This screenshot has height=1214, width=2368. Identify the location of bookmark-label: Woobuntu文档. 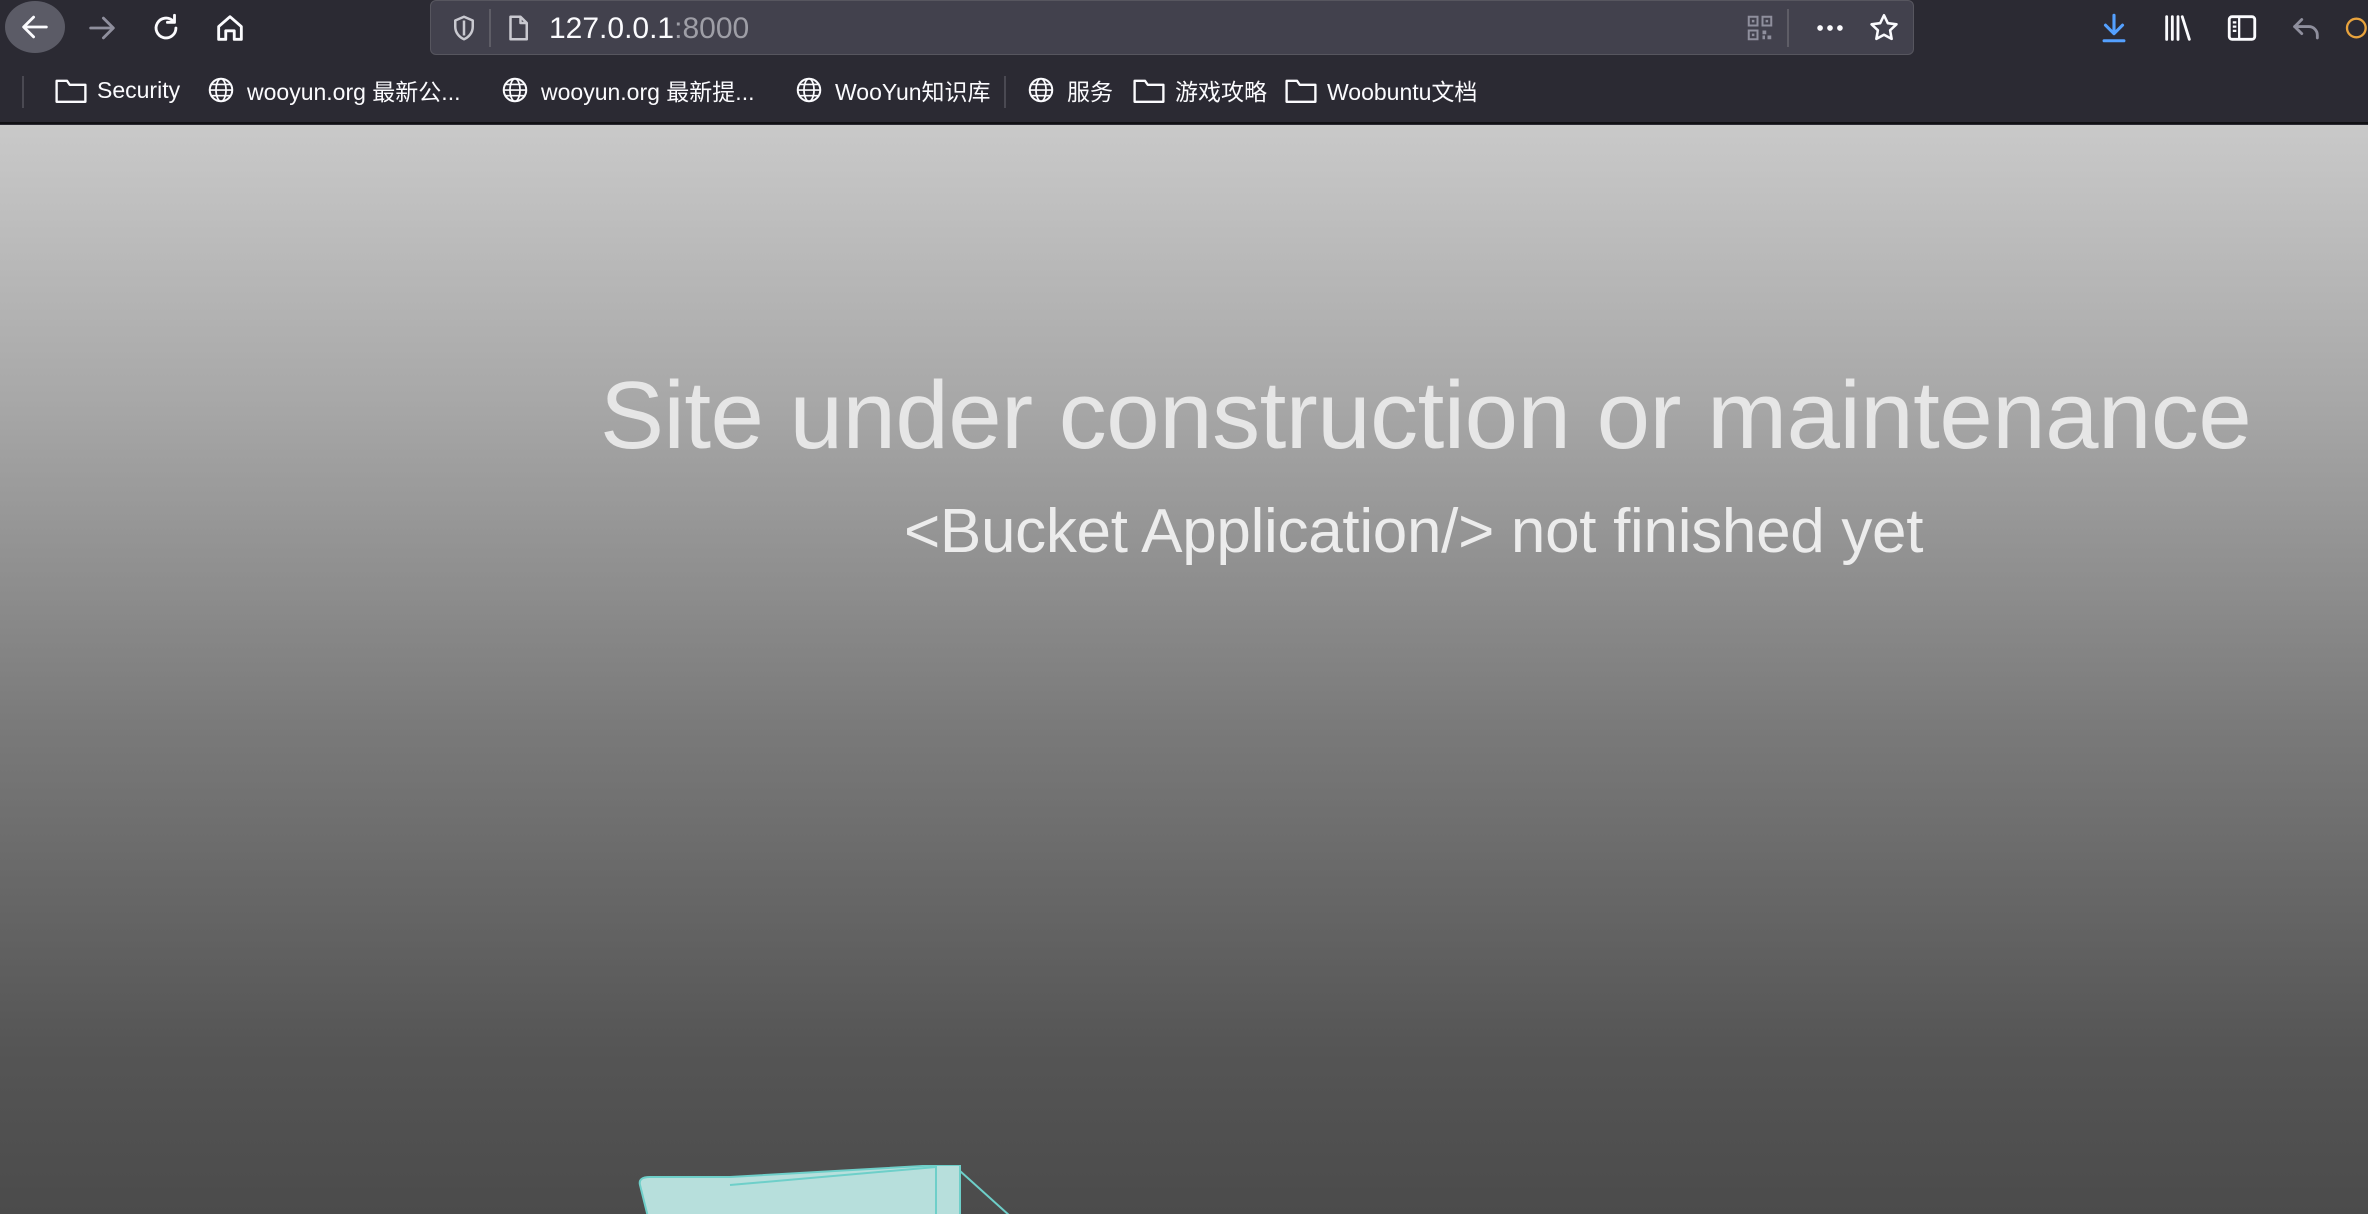
(1402, 92).